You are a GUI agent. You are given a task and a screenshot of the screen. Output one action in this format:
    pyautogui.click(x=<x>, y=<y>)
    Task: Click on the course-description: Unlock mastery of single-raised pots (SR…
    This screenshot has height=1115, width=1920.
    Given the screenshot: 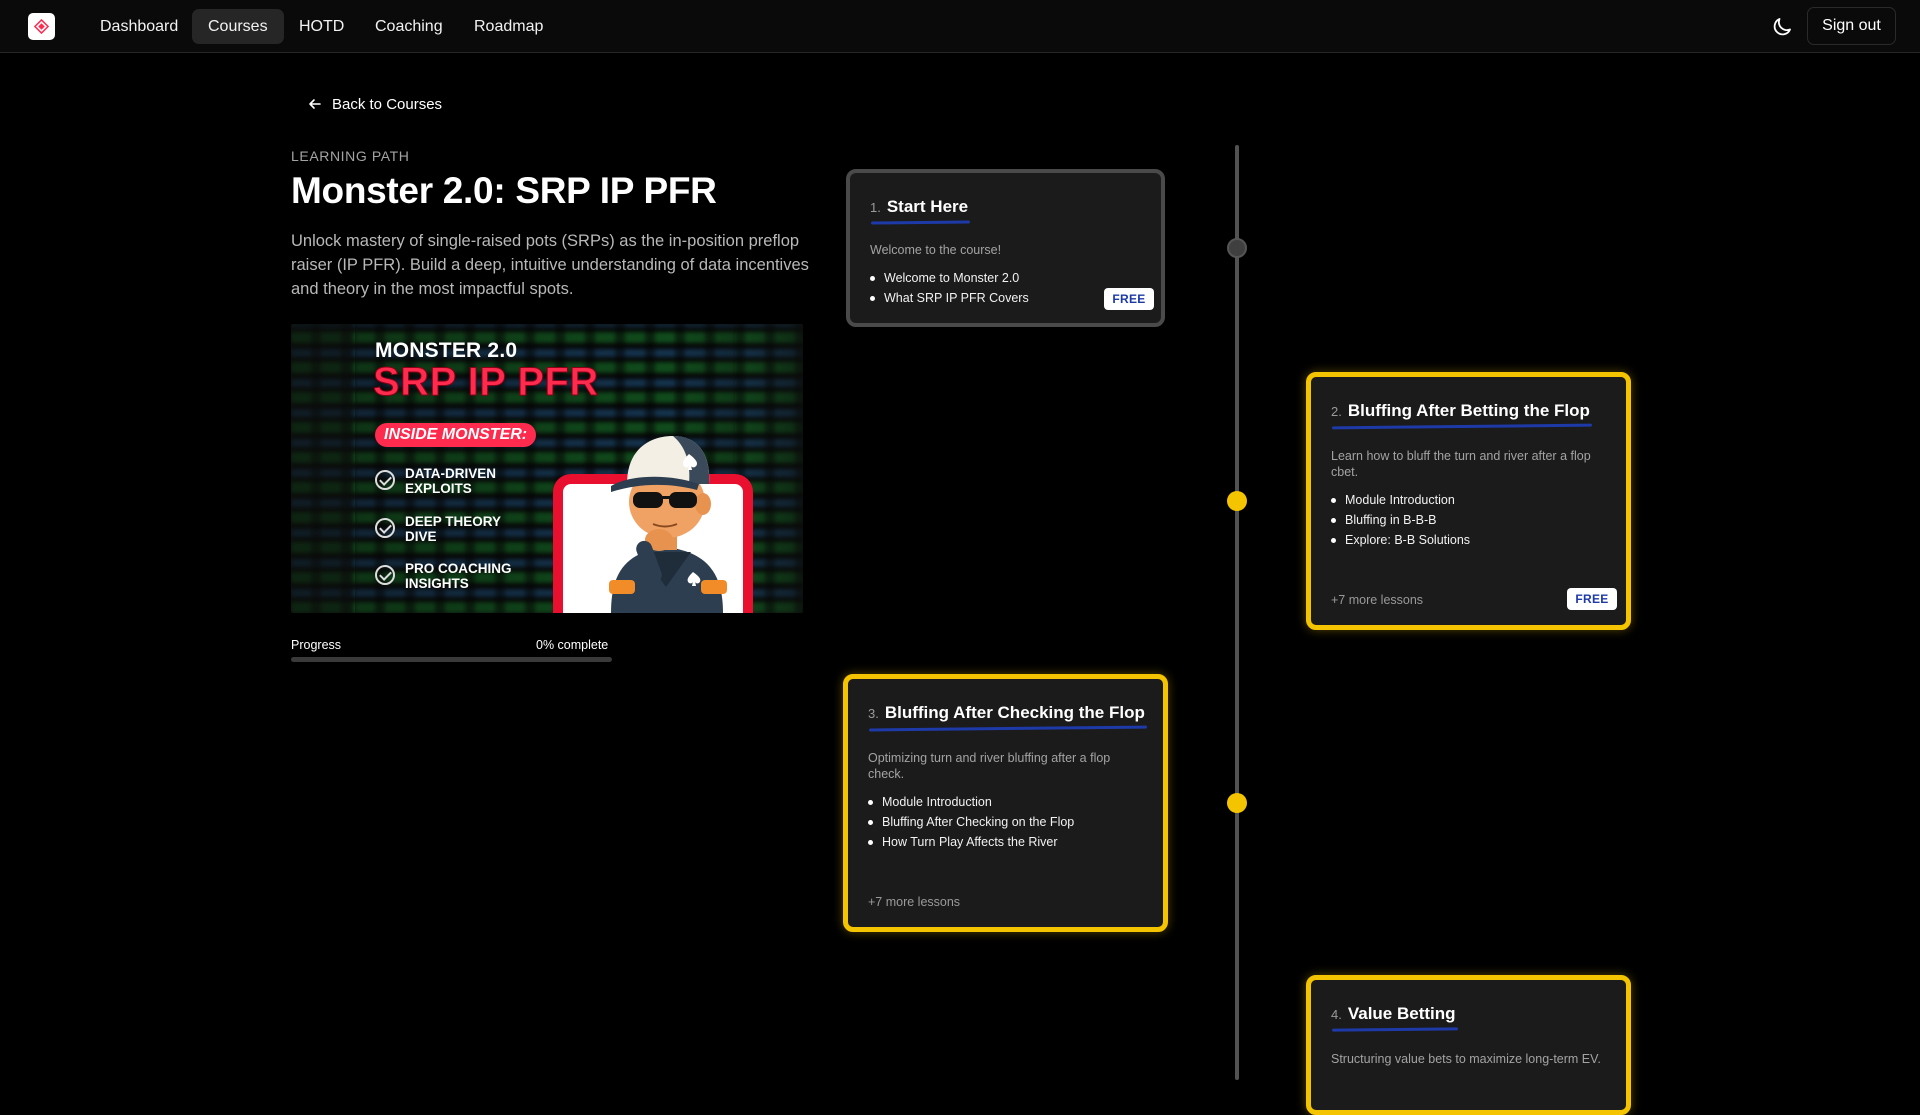 What is the action you would take?
    pyautogui.click(x=550, y=265)
    